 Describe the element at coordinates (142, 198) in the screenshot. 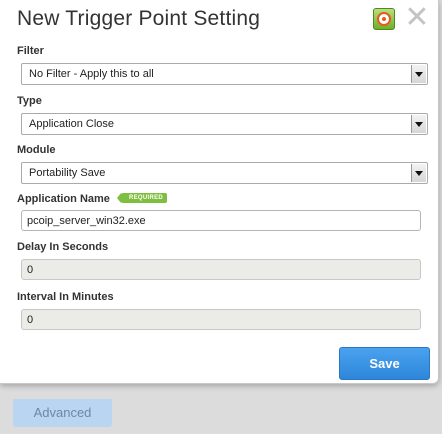

I see `required-badge: REQUIRED` at that location.